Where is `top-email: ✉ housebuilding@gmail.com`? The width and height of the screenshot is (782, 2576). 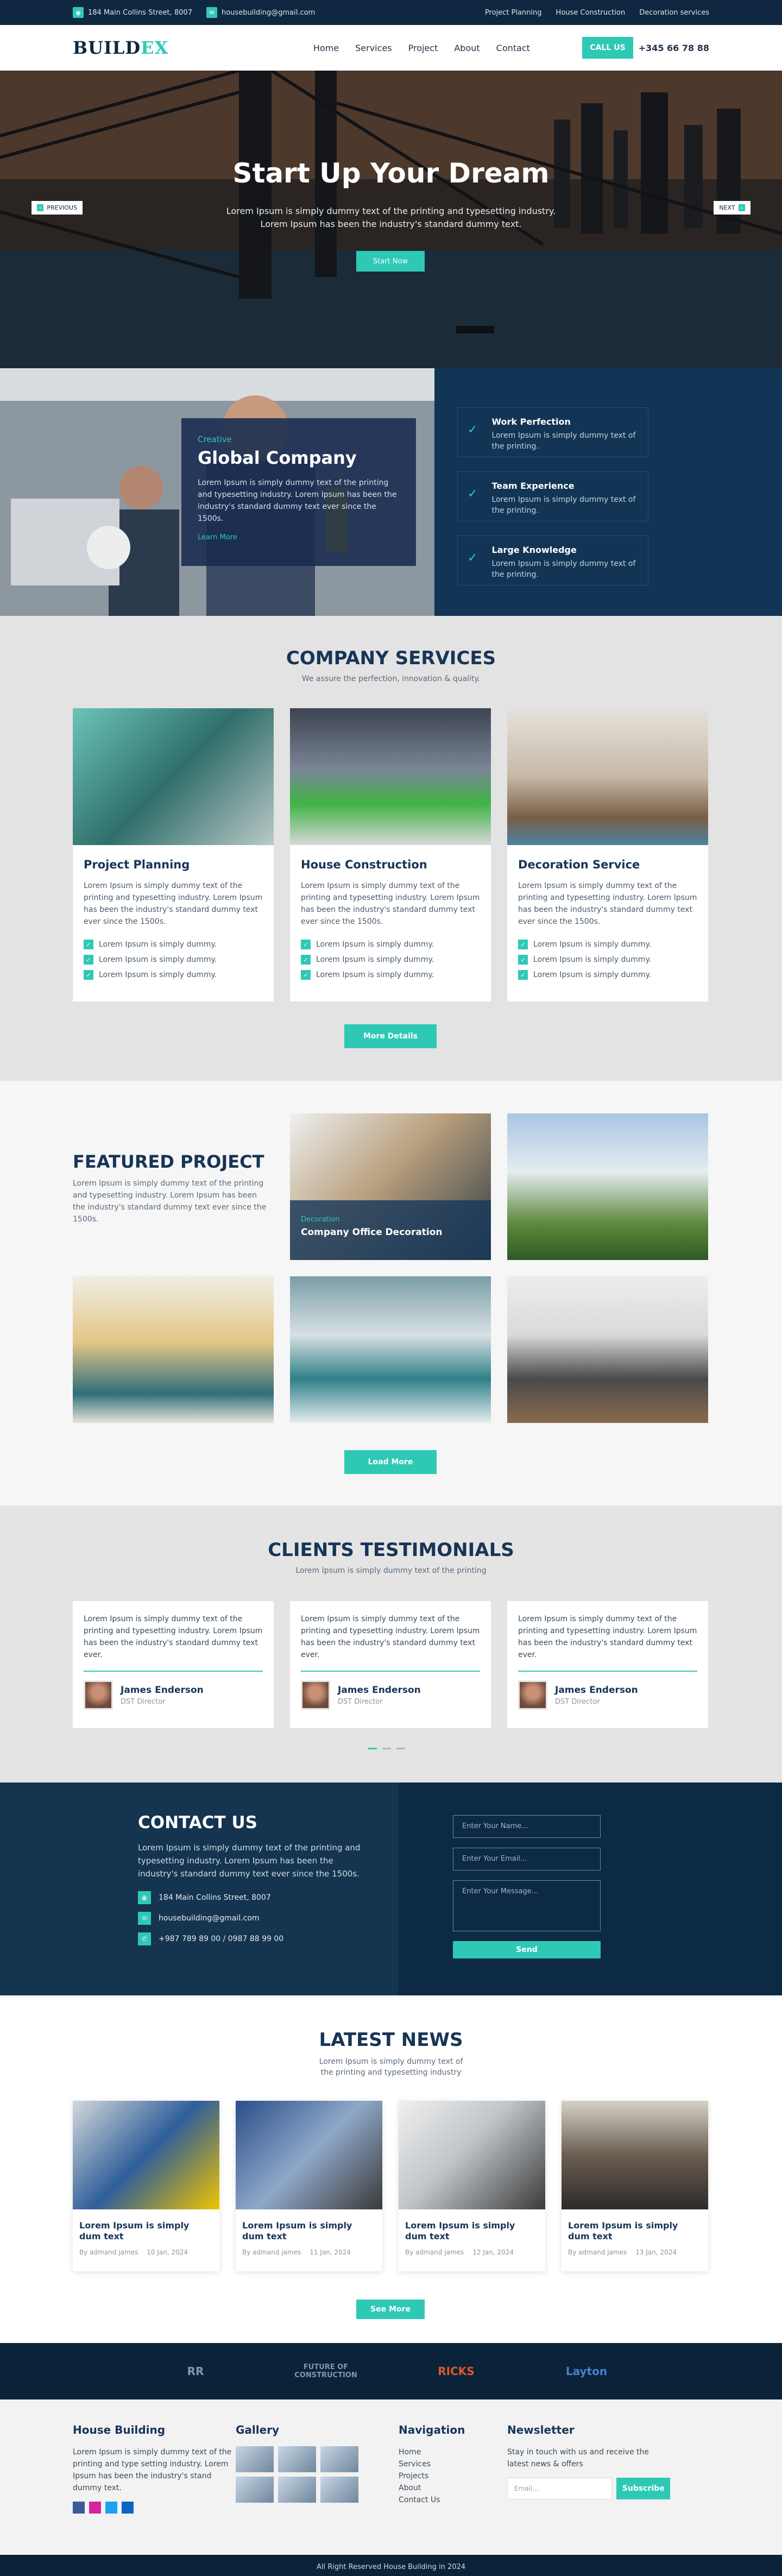 top-email: ✉ housebuilding@gmail.com is located at coordinates (260, 12).